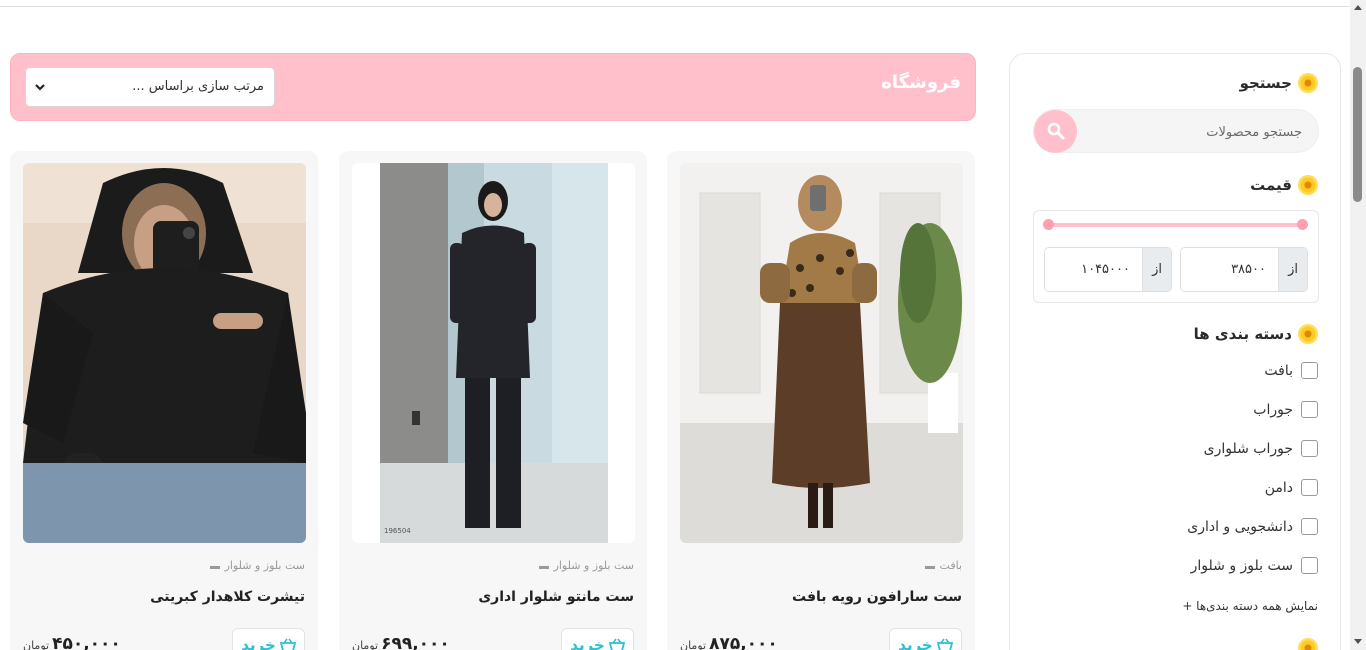 Image resolution: width=1366 pixels, height=650 pixels. Describe the element at coordinates (397, 531) in the screenshot. I see `image-watermark: 196504` at that location.